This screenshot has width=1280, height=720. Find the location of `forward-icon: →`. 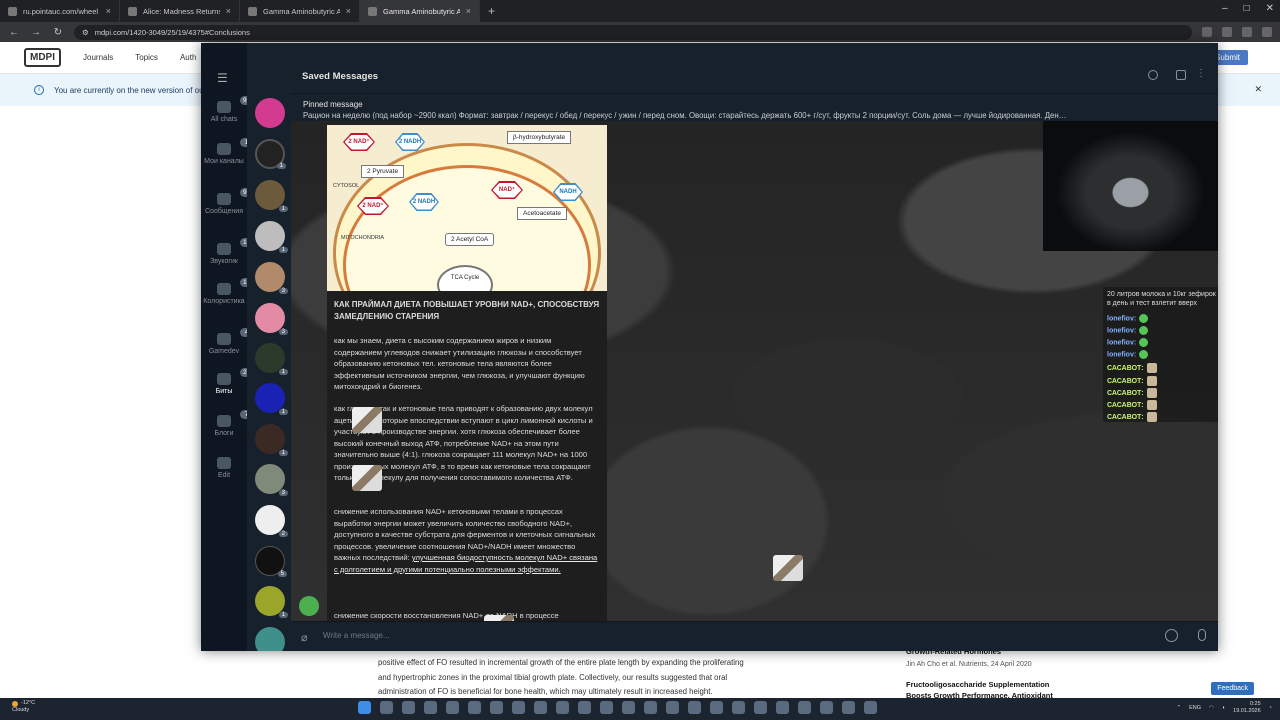

forward-icon: → is located at coordinates (36, 32).